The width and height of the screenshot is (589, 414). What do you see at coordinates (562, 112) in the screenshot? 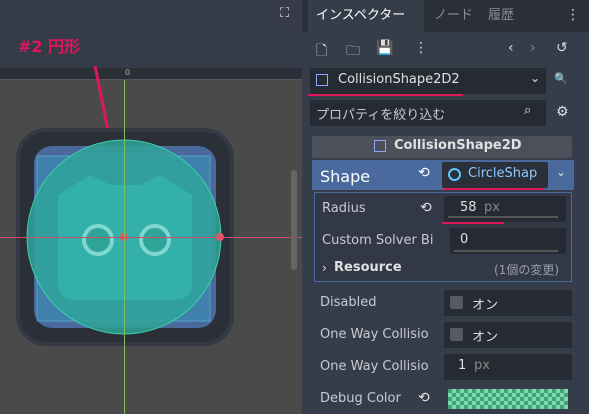
I see `tools-icon: ⚙` at bounding box center [562, 112].